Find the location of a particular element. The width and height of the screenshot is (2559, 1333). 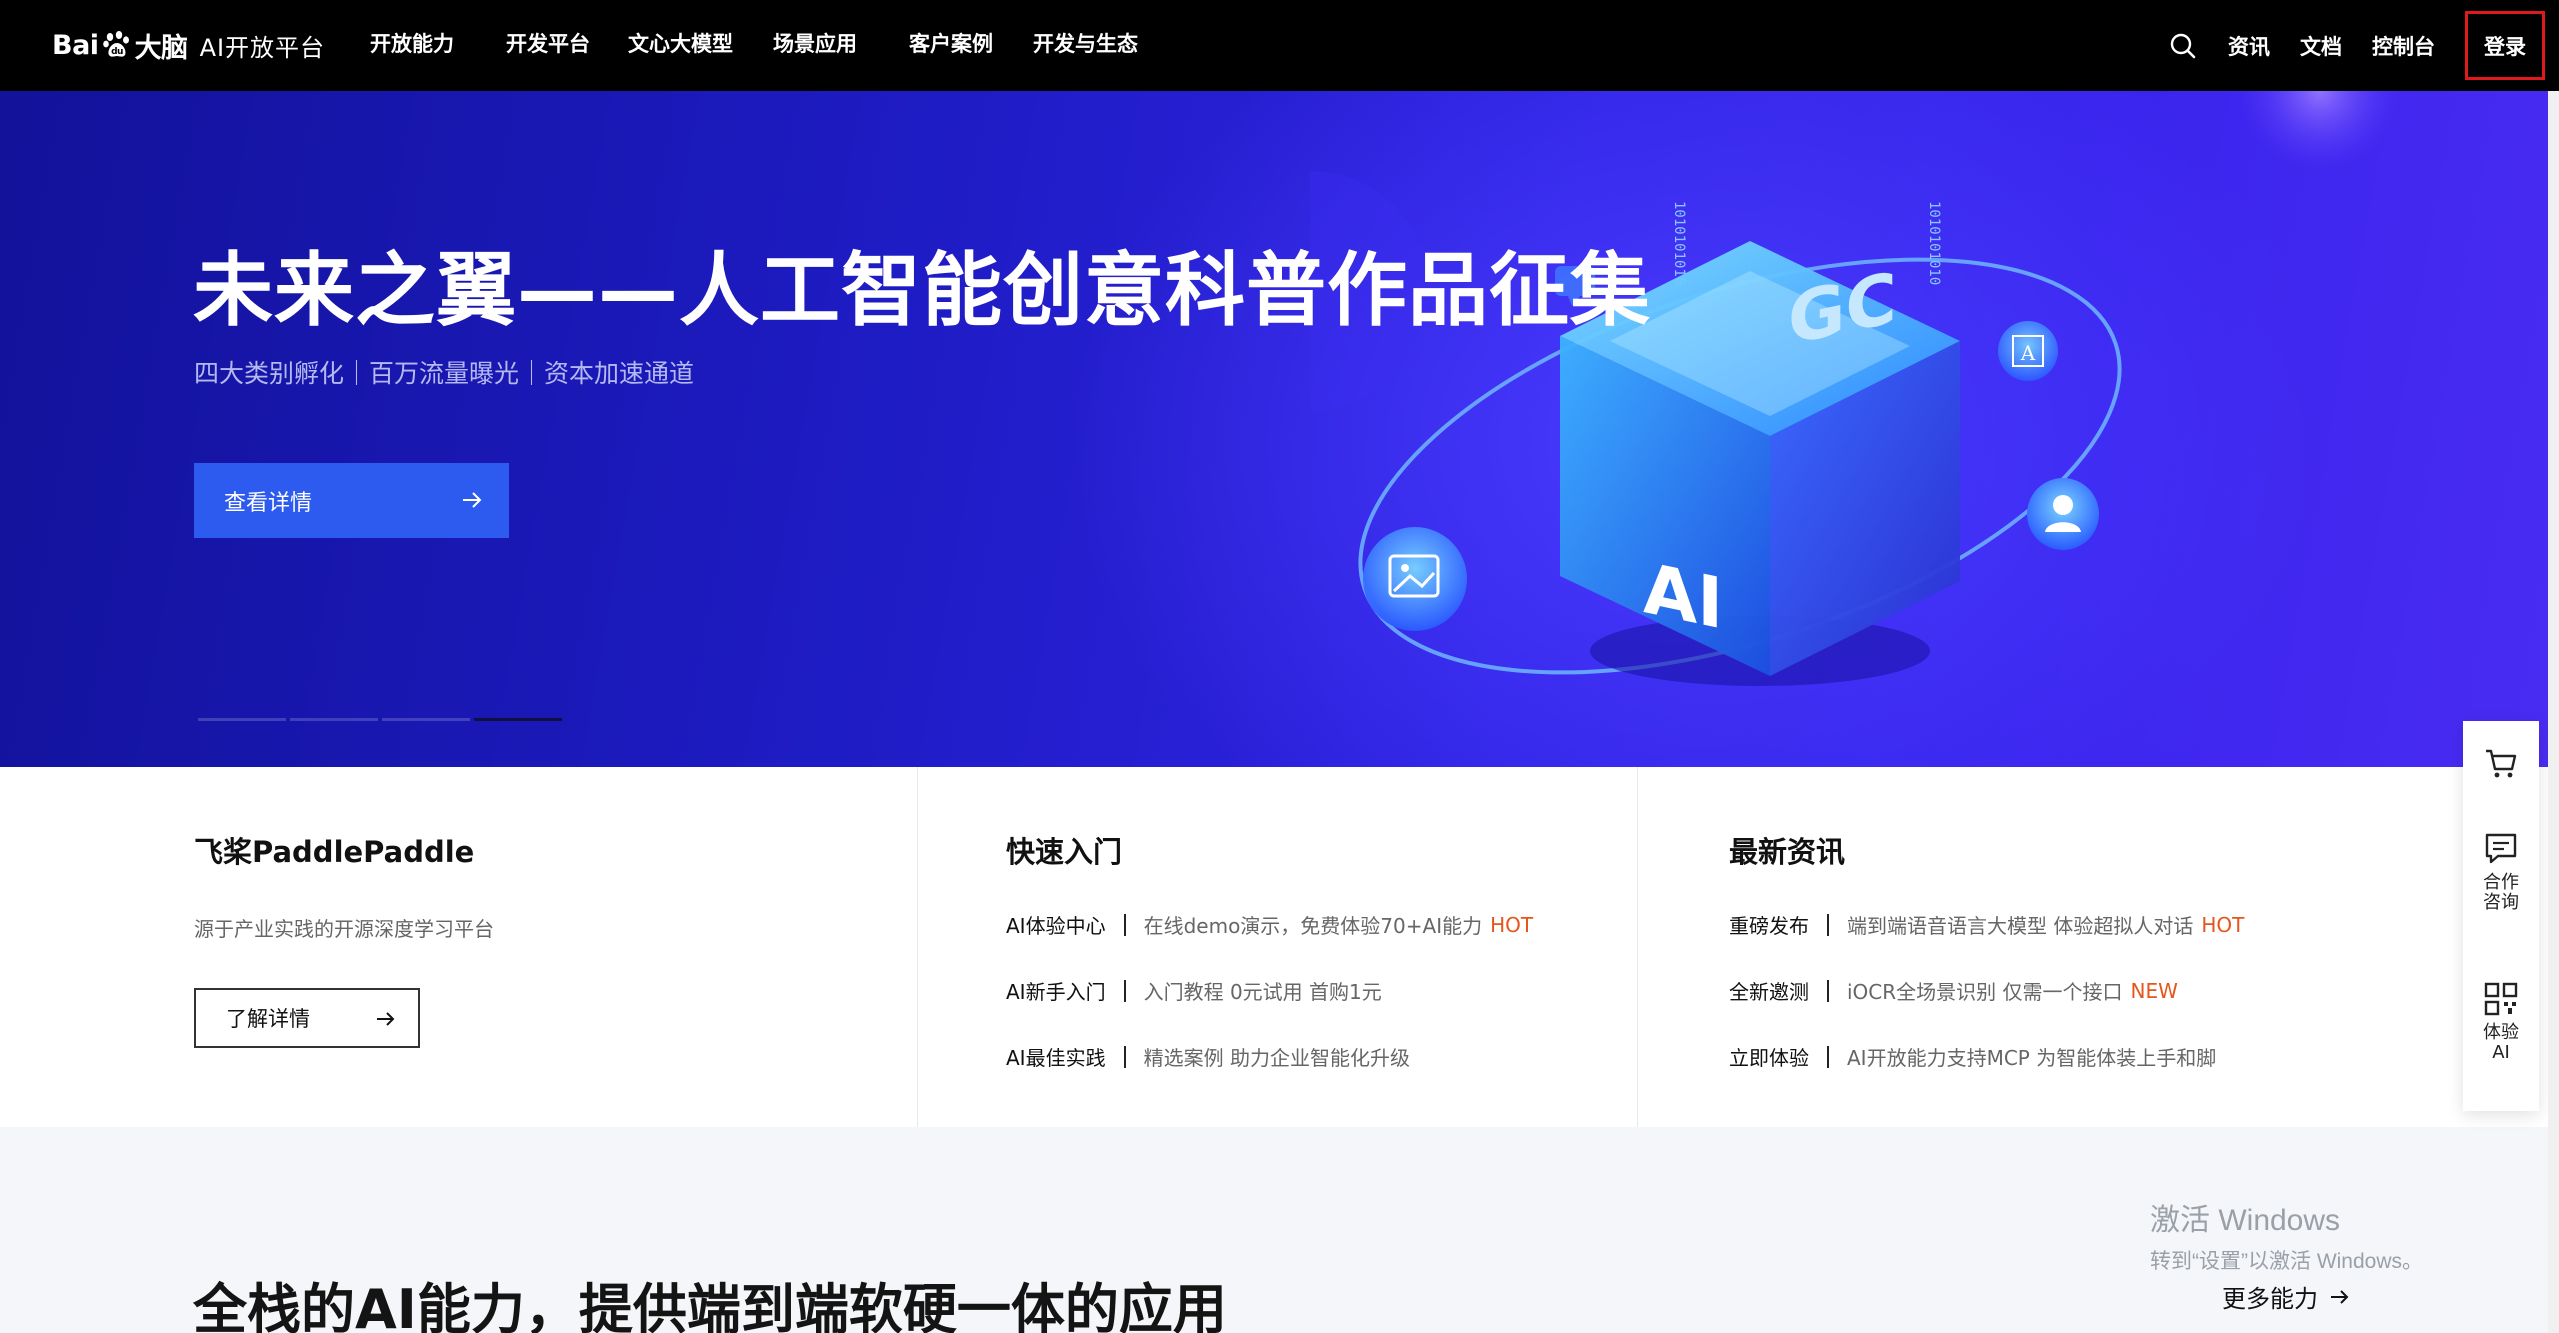

capabilities-heading: 全栈的AI能力，提供端到端软硬一体的应用 is located at coordinates (710, 1305).